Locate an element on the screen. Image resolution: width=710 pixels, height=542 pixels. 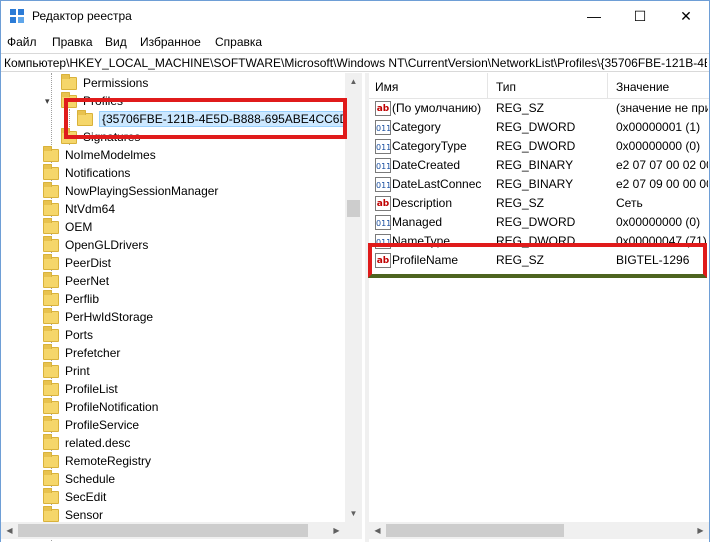
tree-item-label: related.desc is located at coordinates (98, 443).